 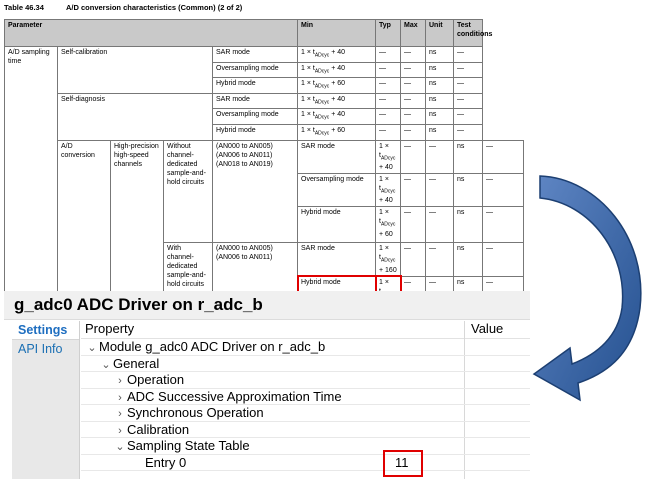 I want to click on entry-0-value-field: 11, so click(x=403, y=463).